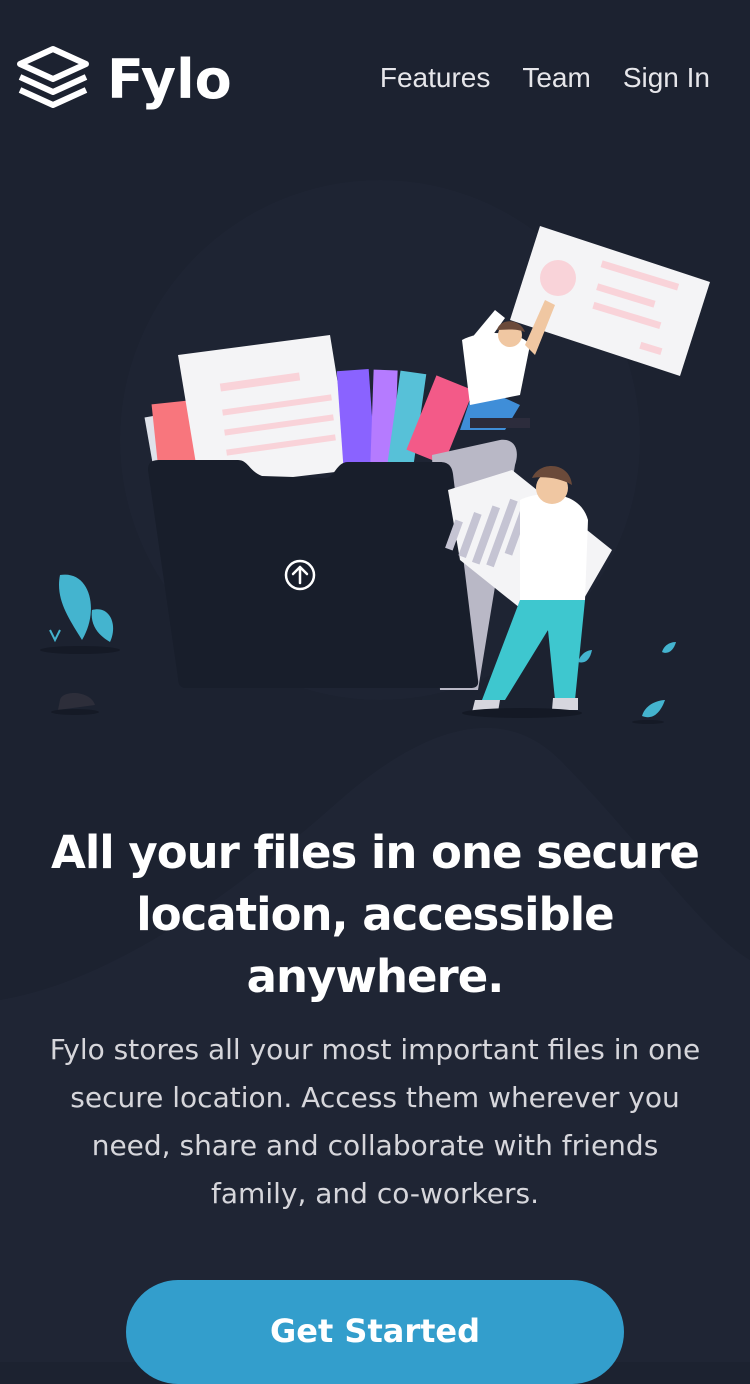 This screenshot has width=750, height=1384. I want to click on brand-logo: Fylo, so click(123, 79).